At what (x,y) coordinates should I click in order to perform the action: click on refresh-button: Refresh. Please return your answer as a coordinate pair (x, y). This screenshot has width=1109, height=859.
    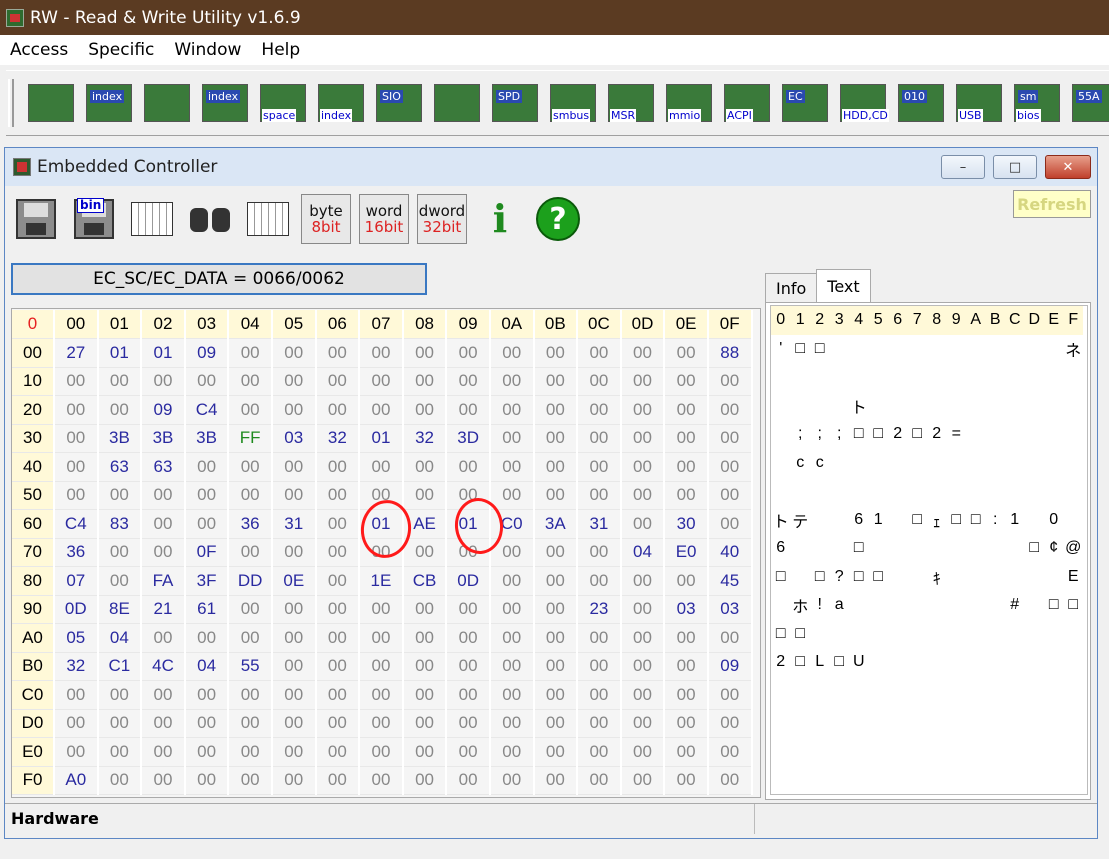
    Looking at the image, I should click on (1052, 204).